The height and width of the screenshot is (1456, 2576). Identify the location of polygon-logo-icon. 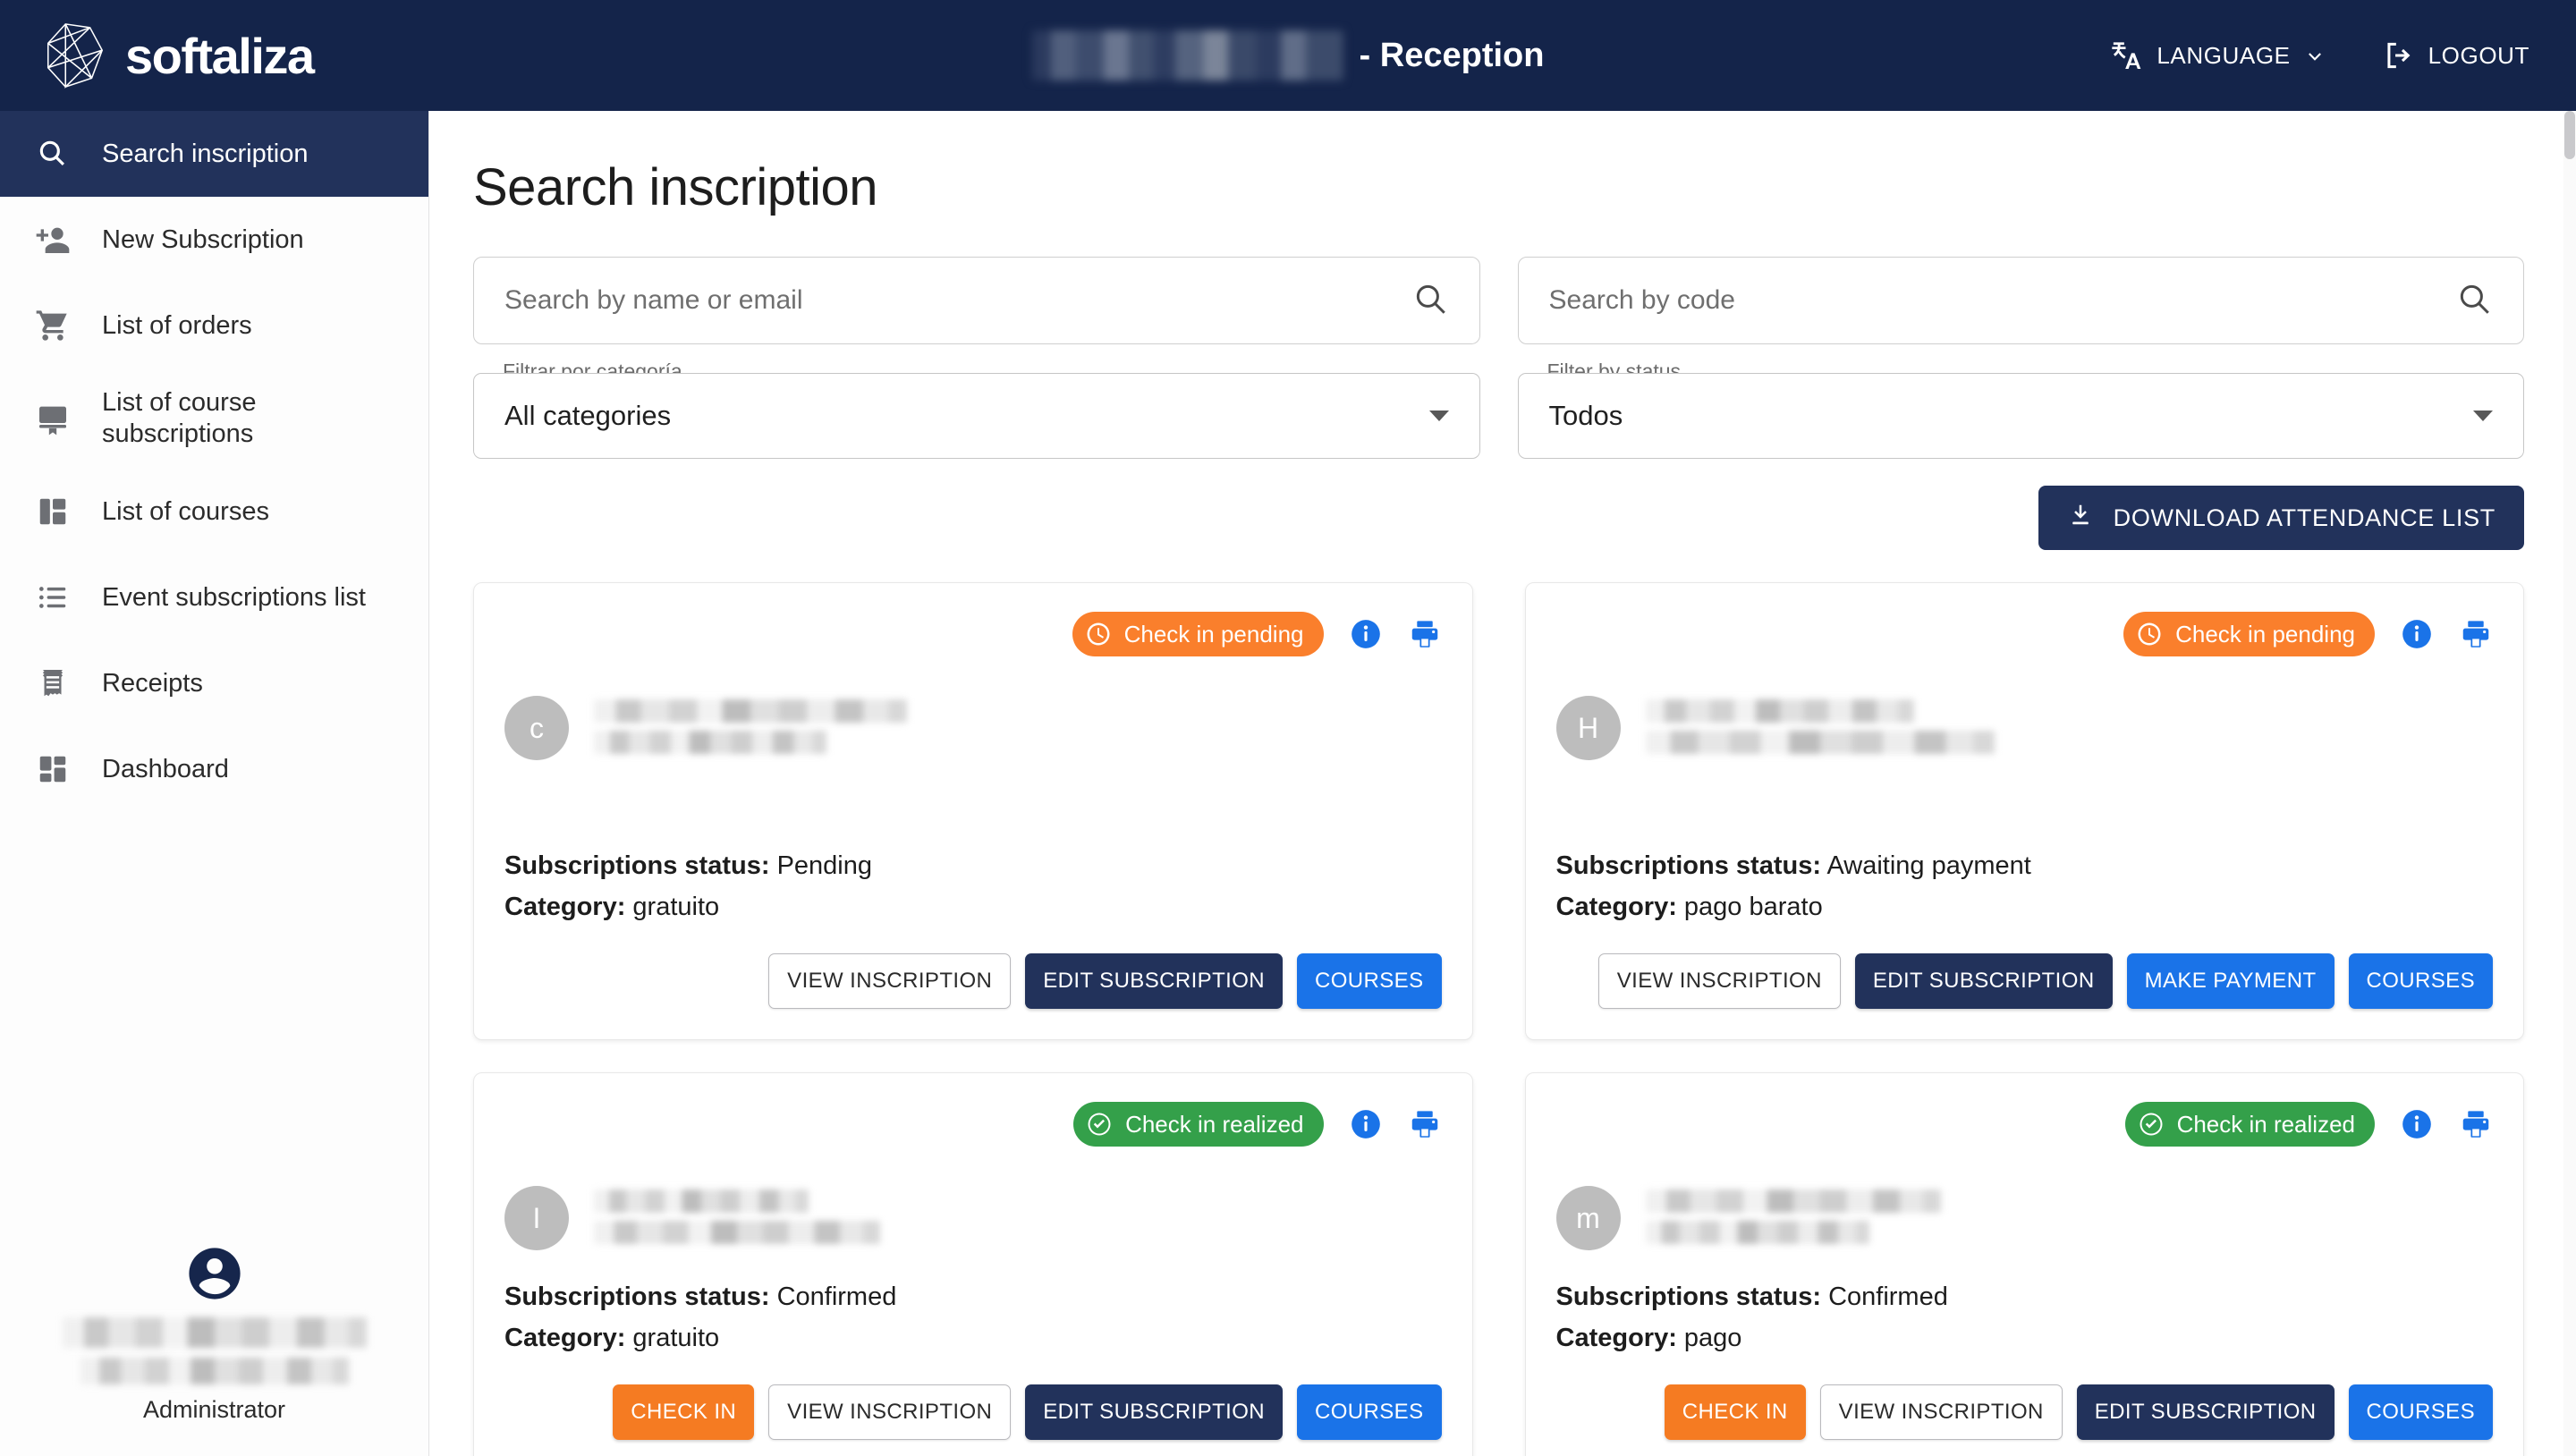
(74, 55).